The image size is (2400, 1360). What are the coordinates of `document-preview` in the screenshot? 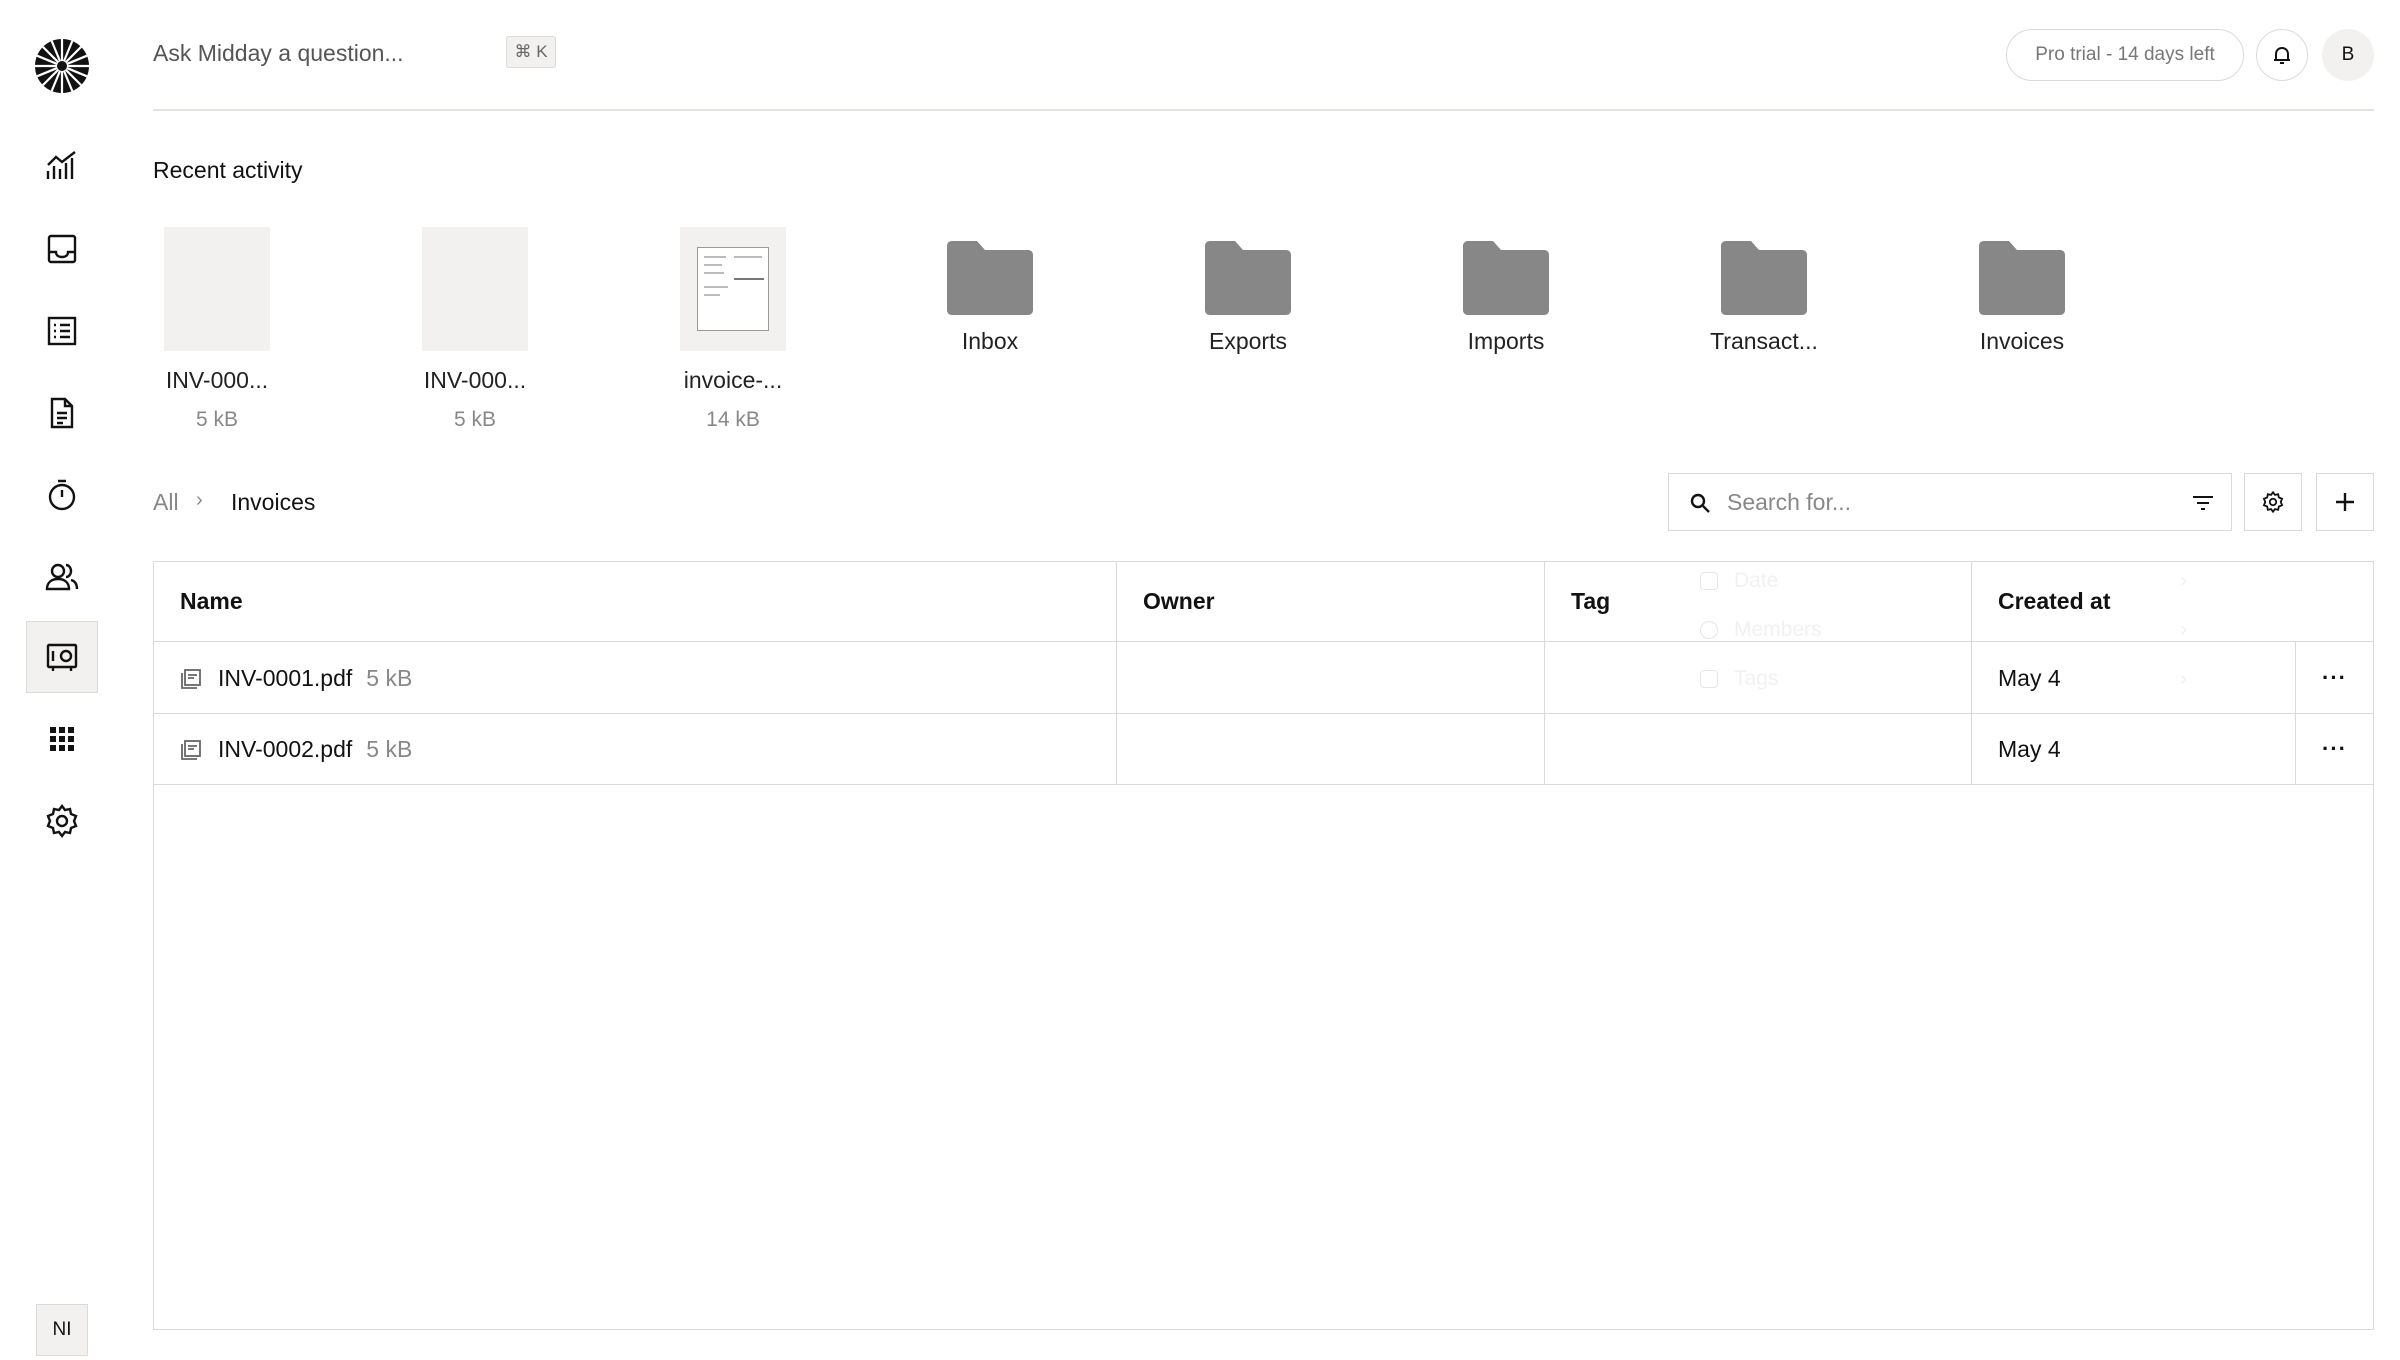 It's located at (733, 289).